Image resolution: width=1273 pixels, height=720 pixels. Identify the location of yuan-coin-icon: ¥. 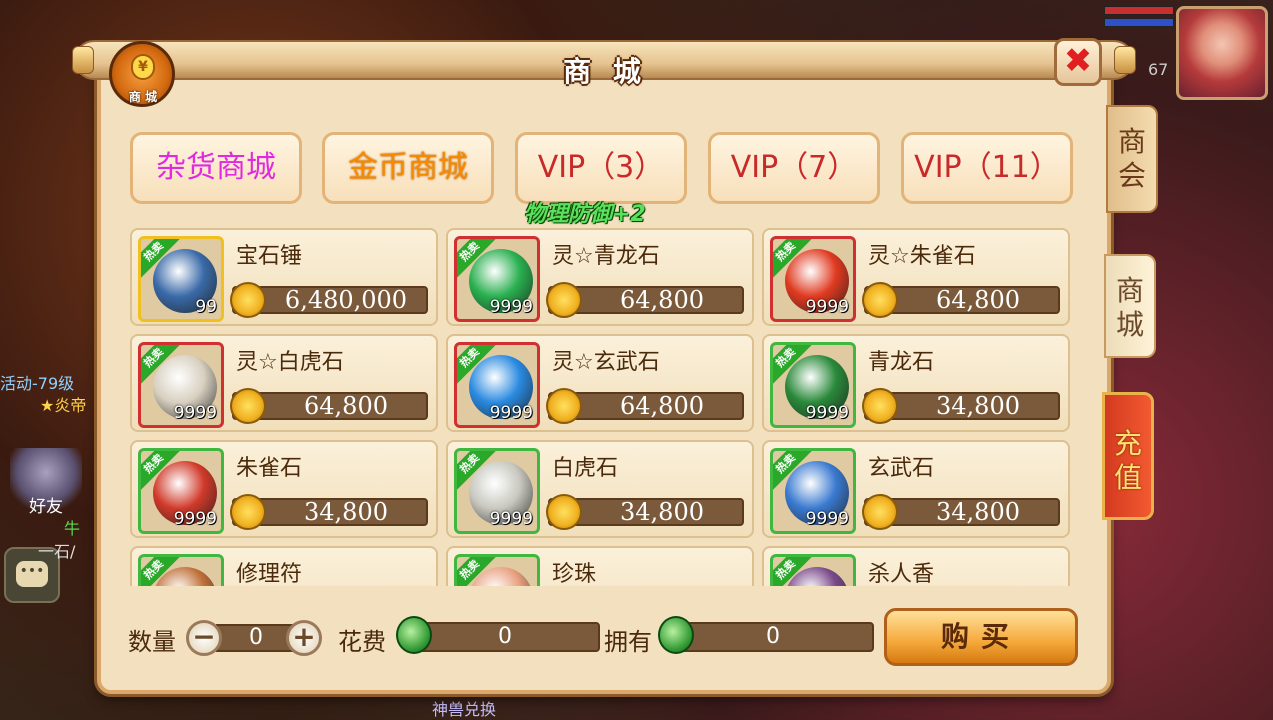
(143, 67).